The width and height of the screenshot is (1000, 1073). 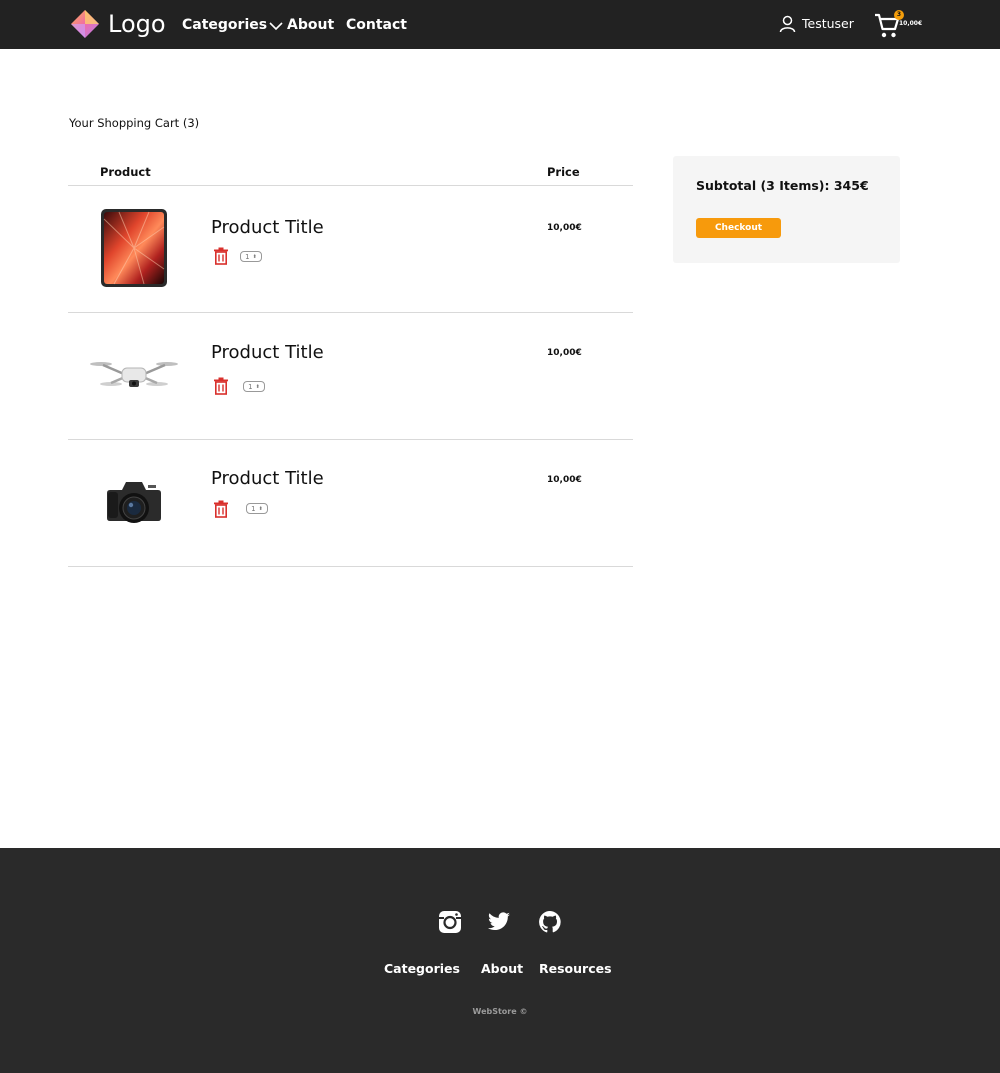 I want to click on cart-total: 10,00€, so click(x=911, y=23).